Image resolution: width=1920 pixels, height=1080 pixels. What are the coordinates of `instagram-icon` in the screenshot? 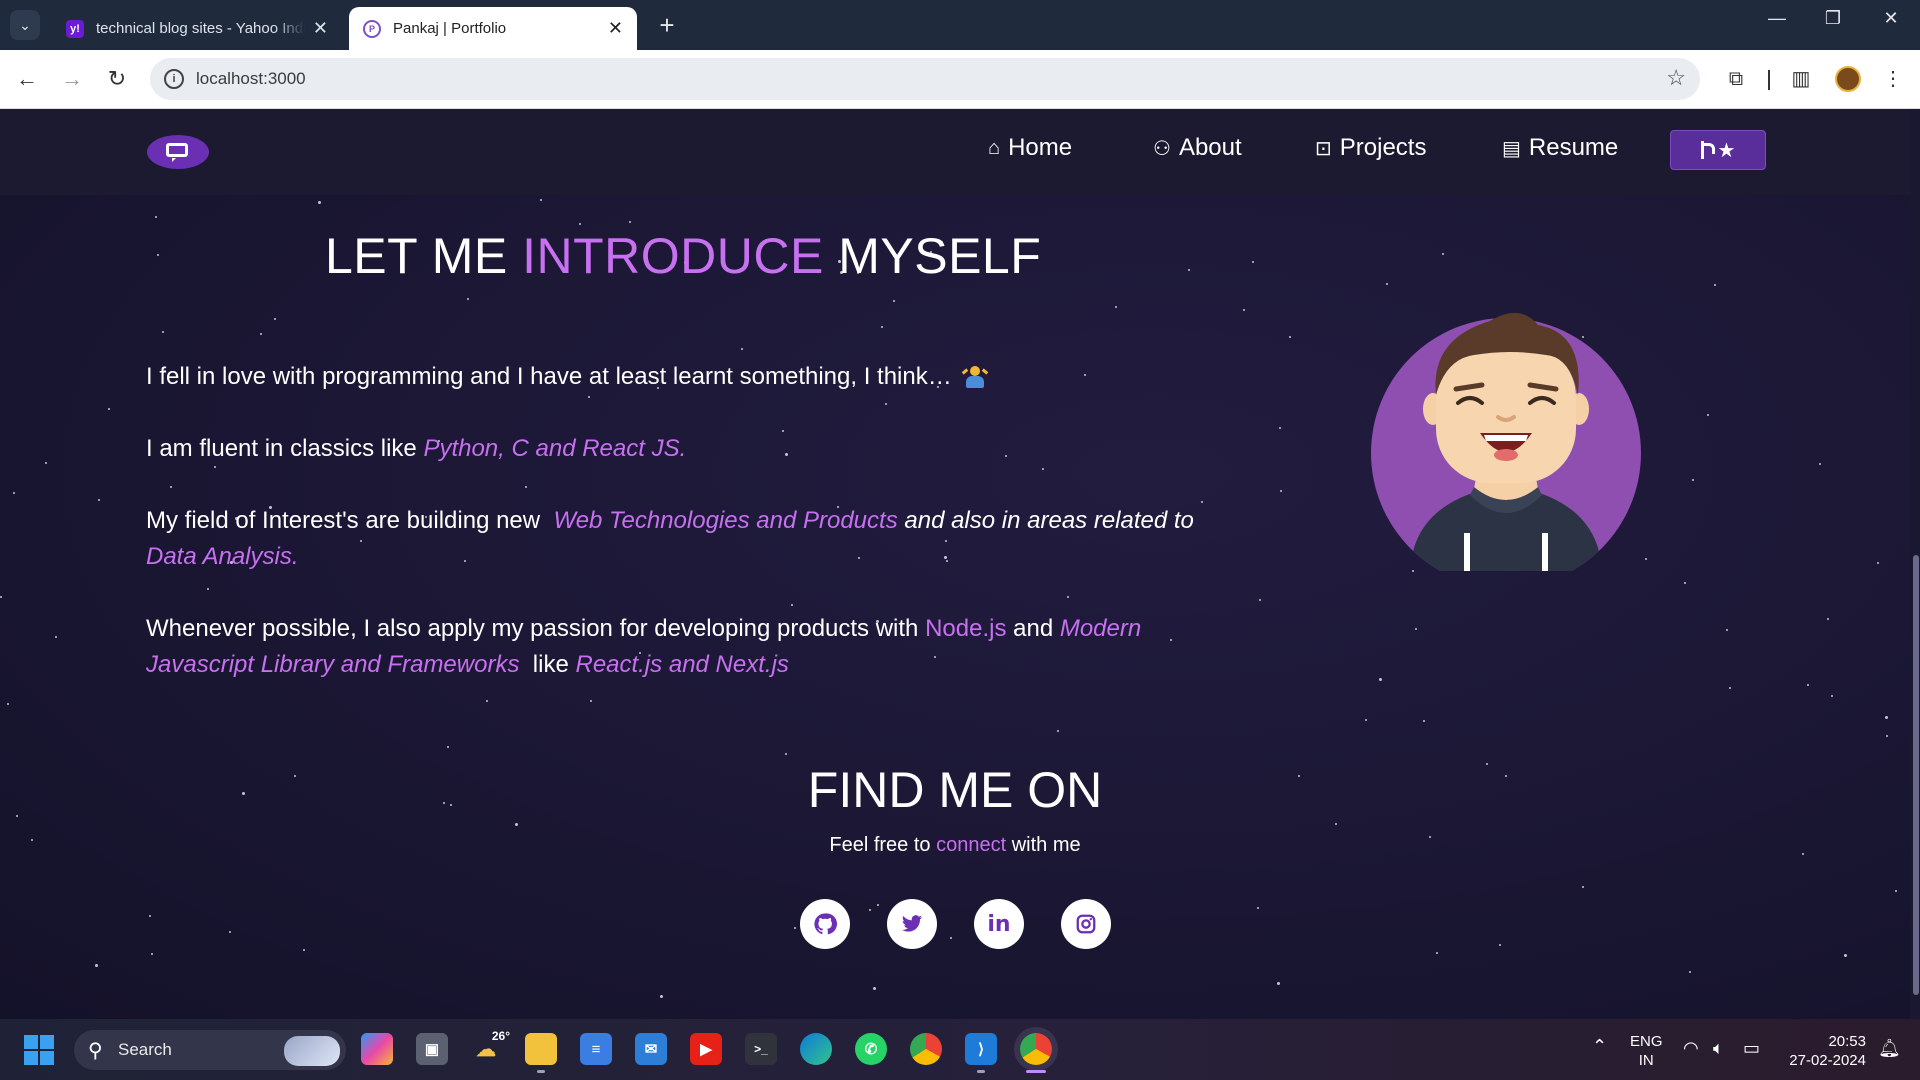 It's located at (1086, 924).